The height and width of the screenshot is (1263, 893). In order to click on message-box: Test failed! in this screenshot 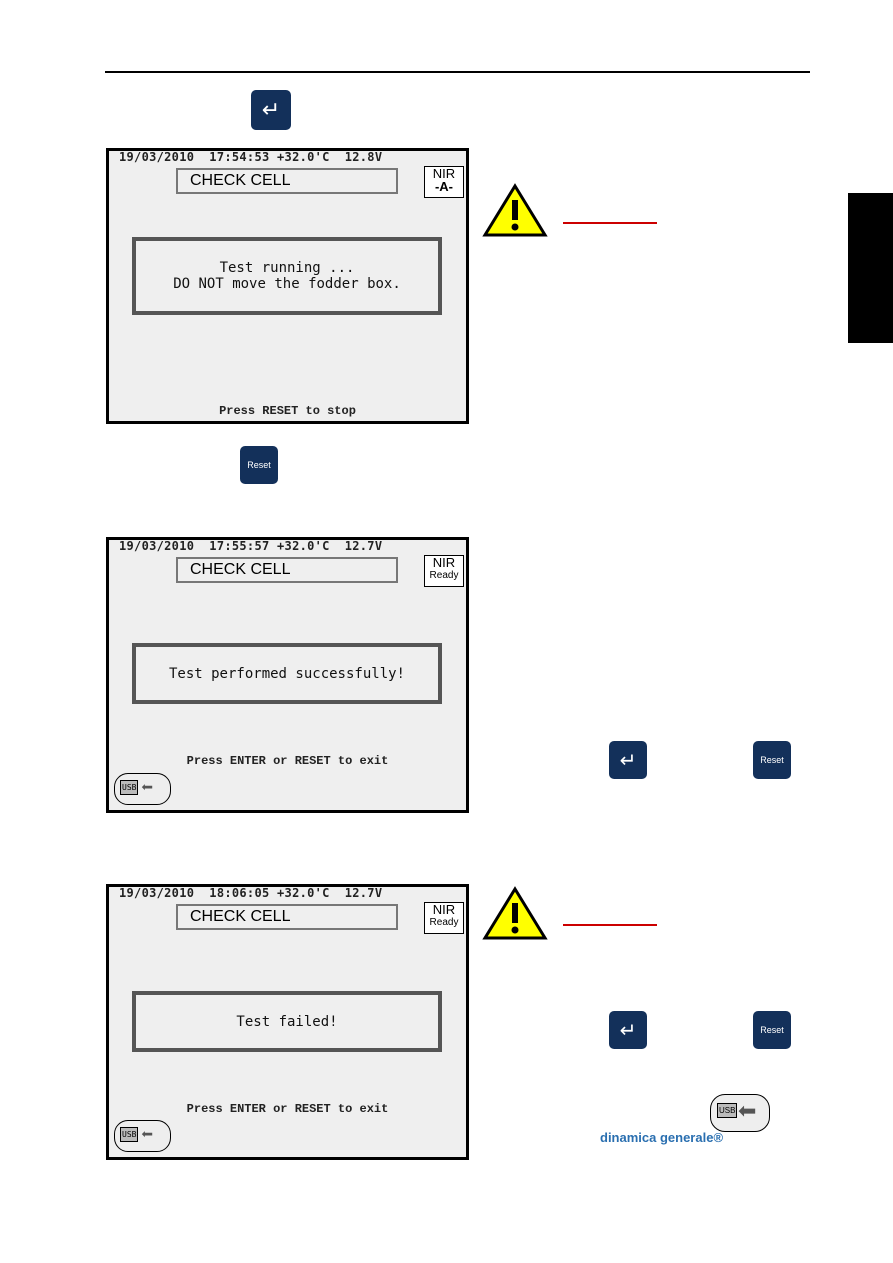, I will do `click(287, 1021)`.